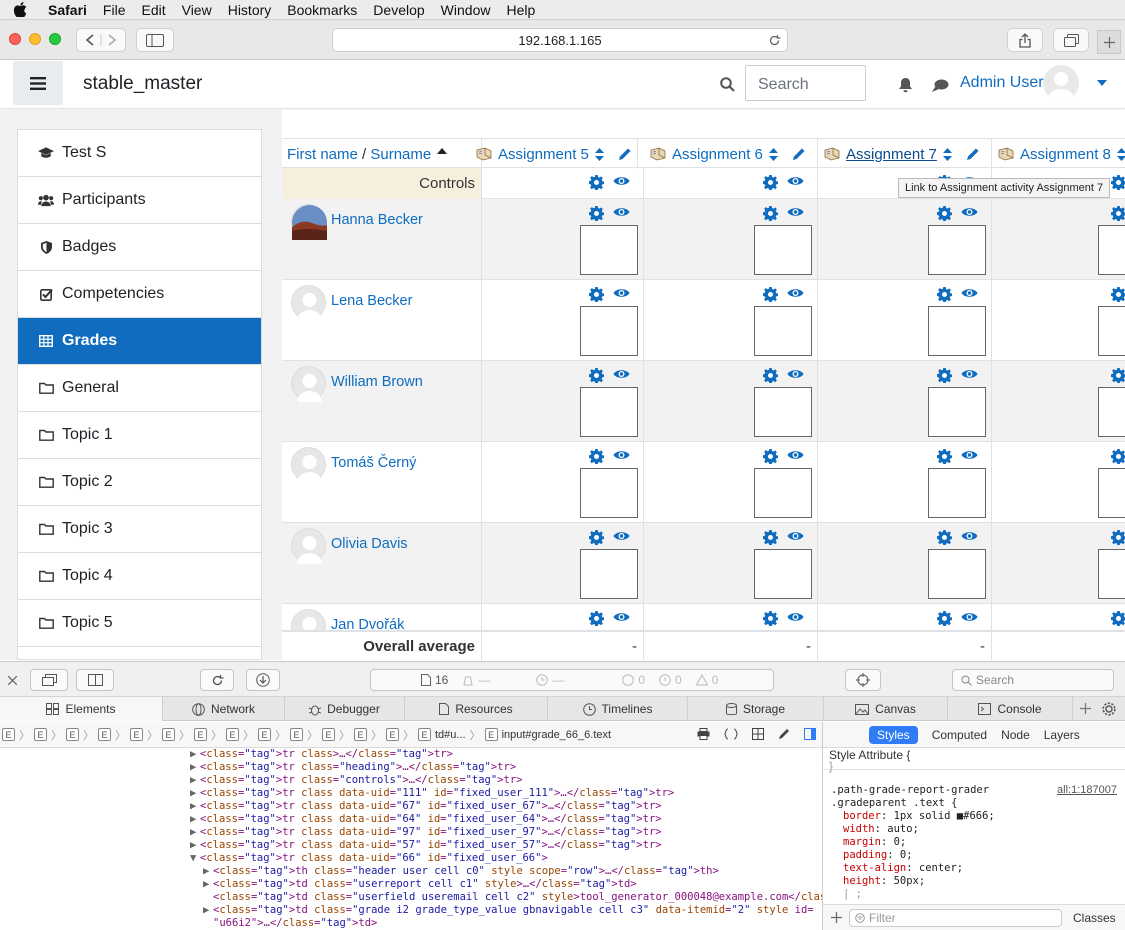  Describe the element at coordinates (805, 83) in the screenshot. I see `search-input: Search` at that location.